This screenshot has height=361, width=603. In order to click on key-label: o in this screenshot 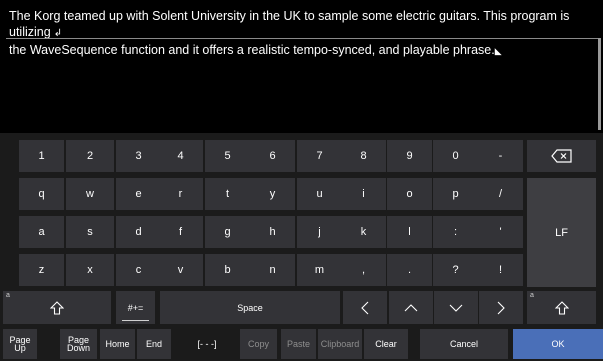, I will do `click(409, 194)`.